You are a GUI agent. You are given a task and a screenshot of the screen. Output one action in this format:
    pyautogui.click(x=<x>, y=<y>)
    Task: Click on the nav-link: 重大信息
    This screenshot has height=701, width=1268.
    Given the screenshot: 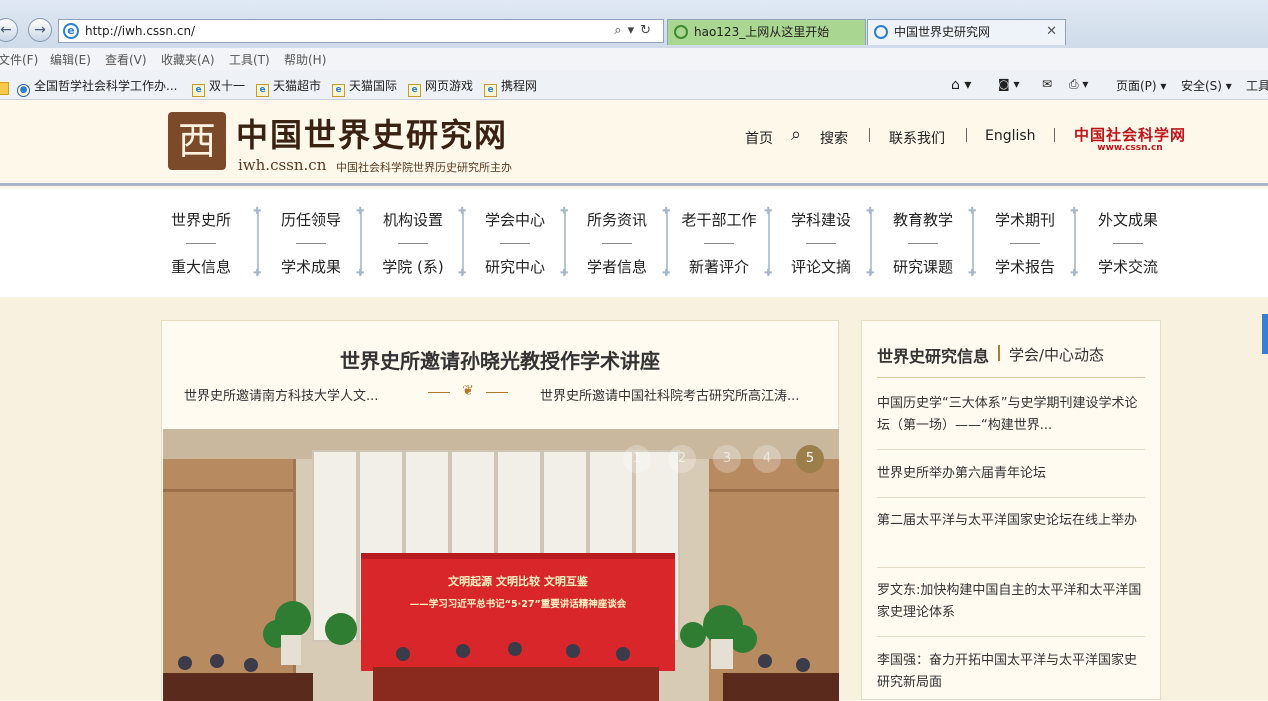 What is the action you would take?
    pyautogui.click(x=201, y=266)
    